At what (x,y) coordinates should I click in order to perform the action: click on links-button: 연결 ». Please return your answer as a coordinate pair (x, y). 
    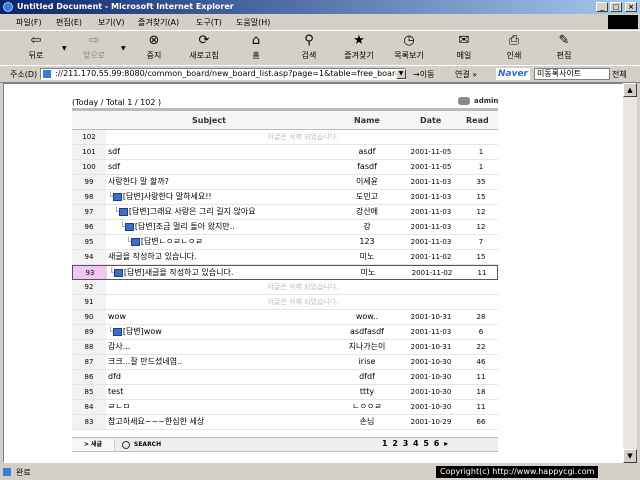
    Looking at the image, I should click on (466, 74).